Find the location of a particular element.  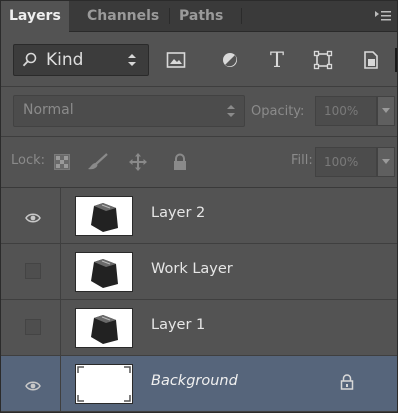

layer-row: Layer 1 is located at coordinates (199, 328).